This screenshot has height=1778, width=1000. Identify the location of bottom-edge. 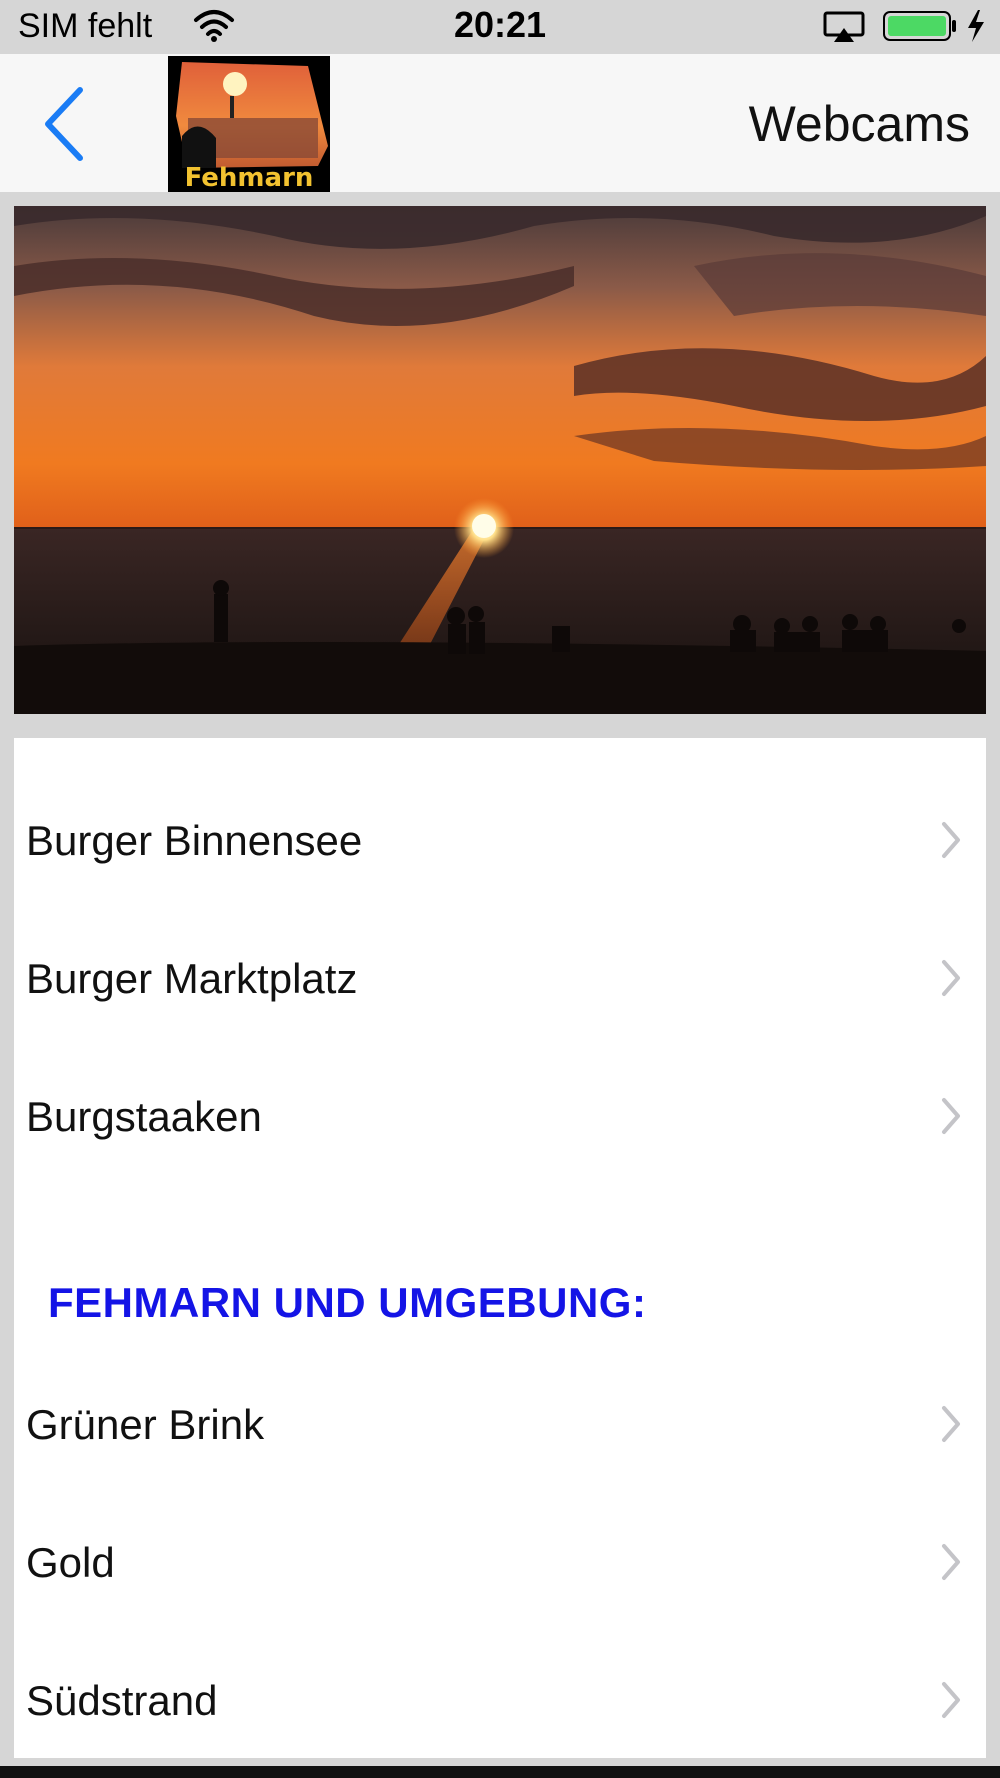
(500, 1772).